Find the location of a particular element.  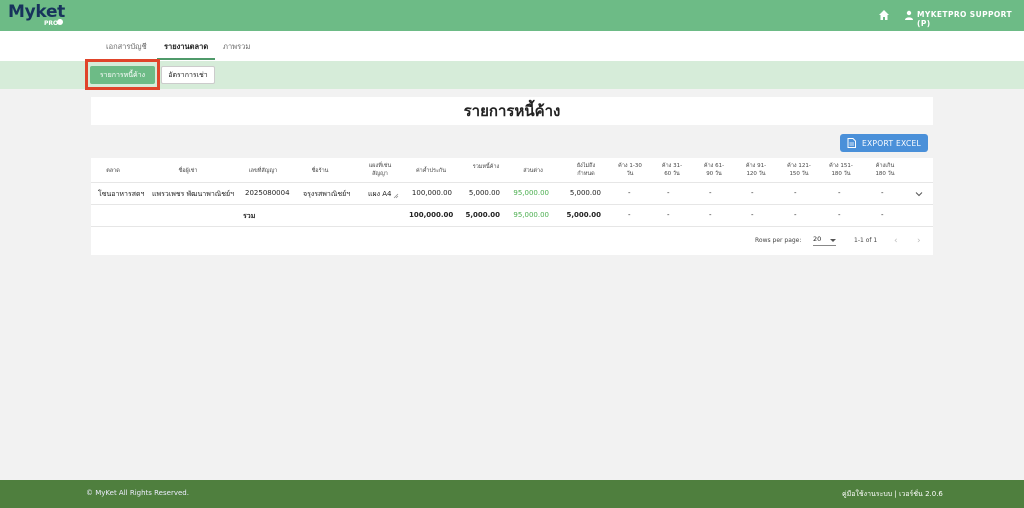

row-separator is located at coordinates (512, 204).